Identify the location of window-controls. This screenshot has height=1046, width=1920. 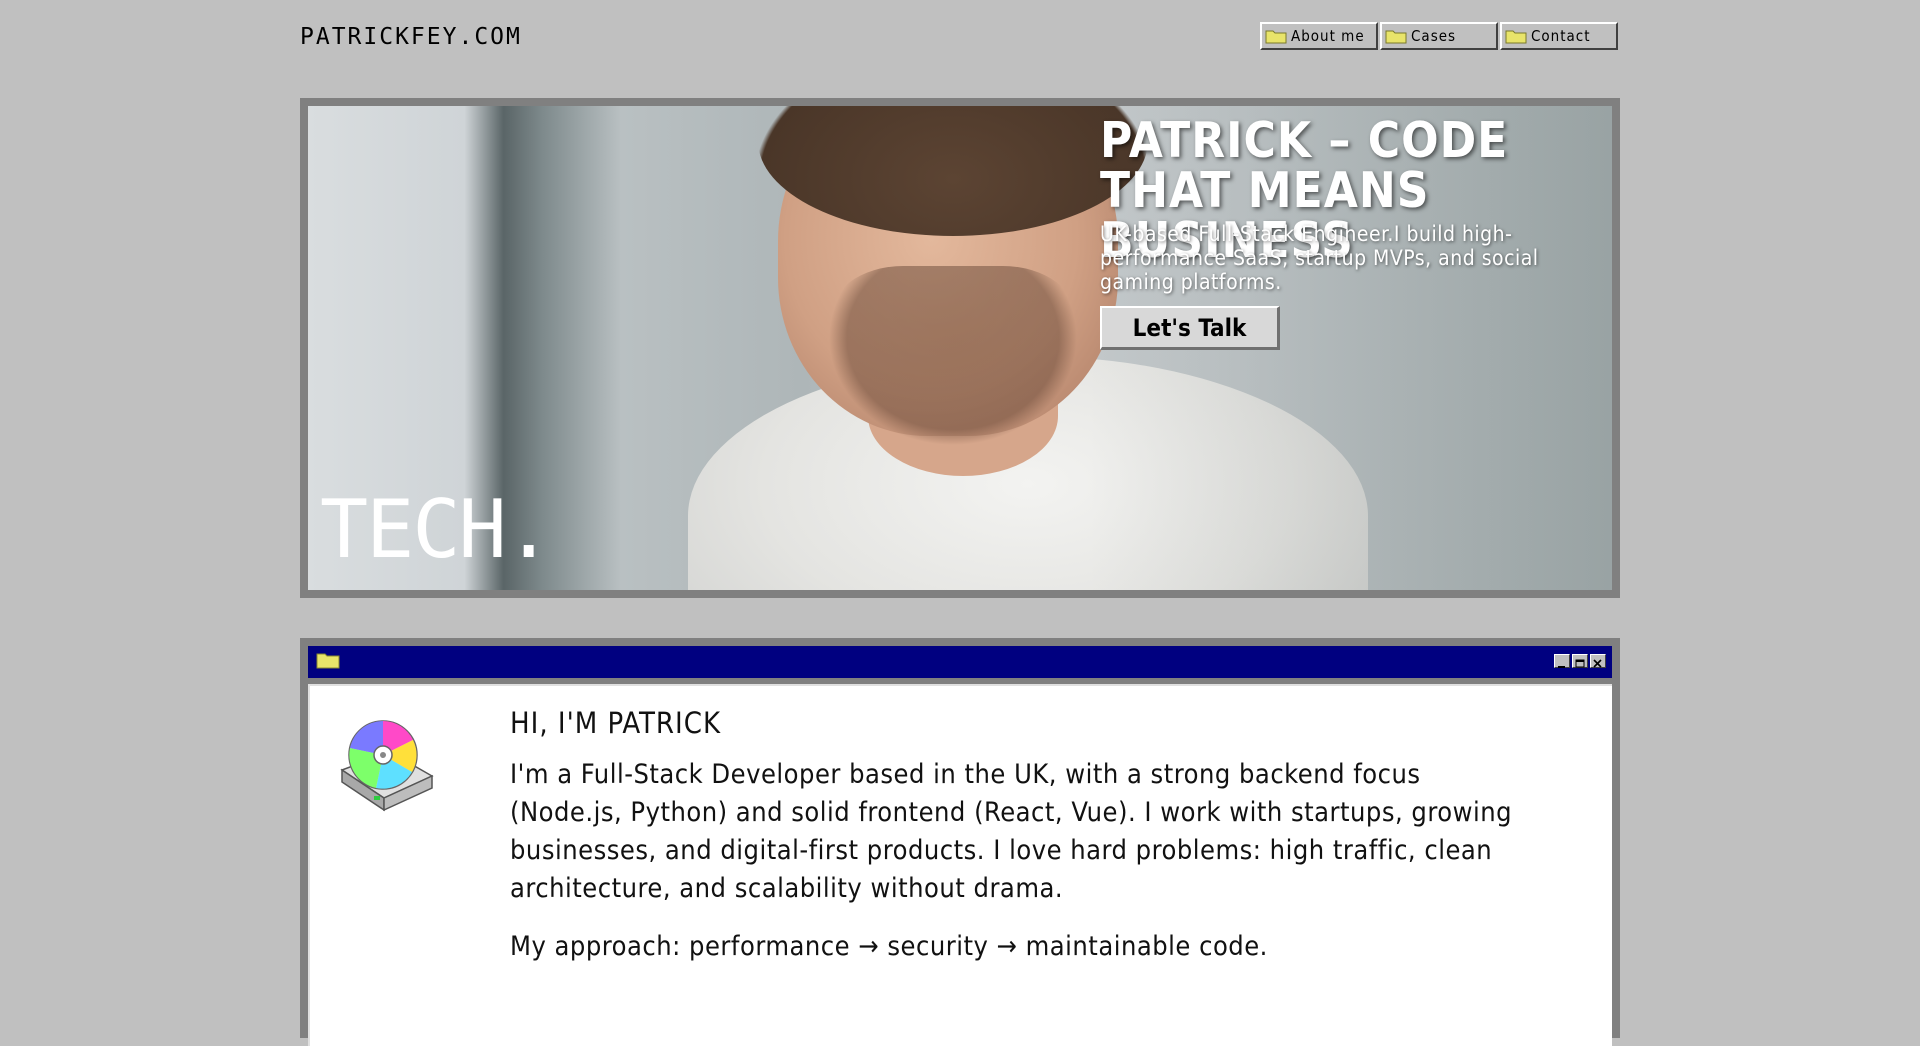
(1580, 661).